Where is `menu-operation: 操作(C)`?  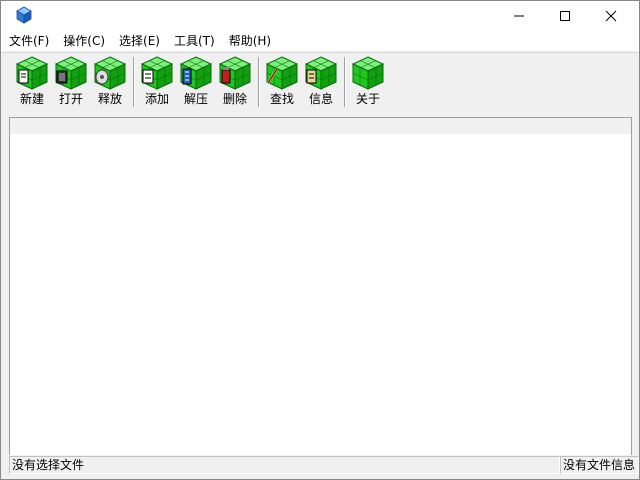
menu-operation: 操作(C) is located at coordinates (84, 41).